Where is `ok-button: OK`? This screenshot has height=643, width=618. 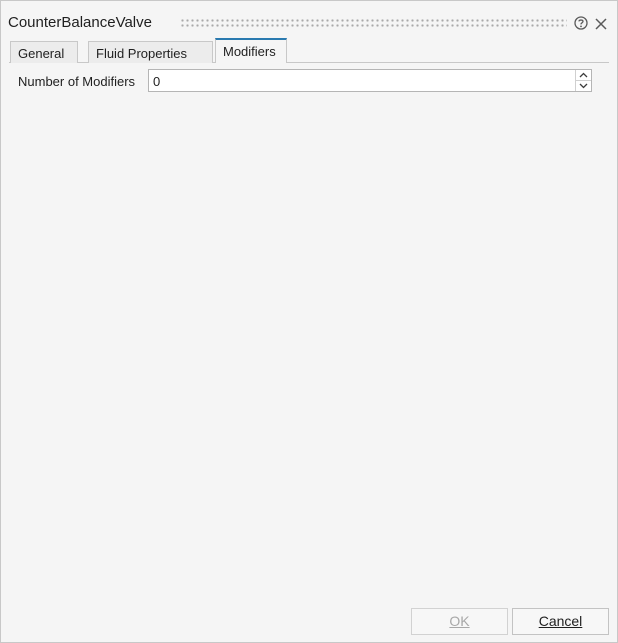 ok-button: OK is located at coordinates (459, 621).